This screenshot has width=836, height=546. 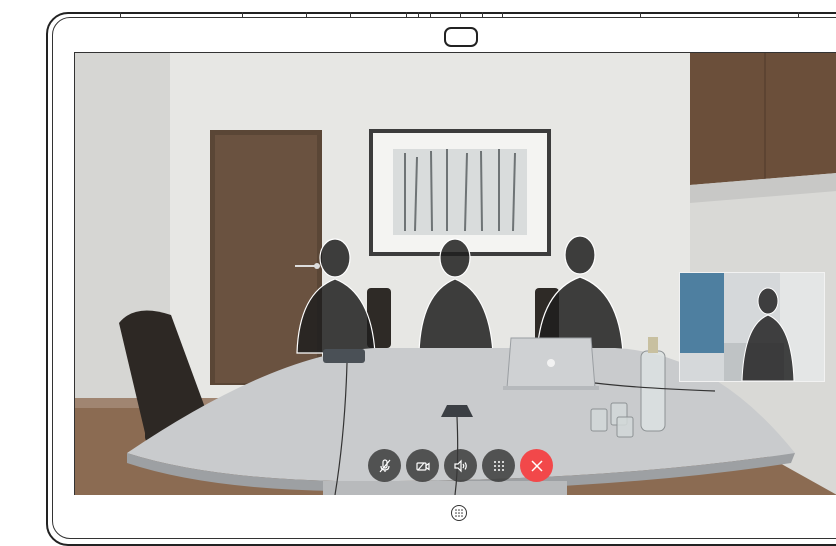 I want to click on home-grid-icon, so click(x=459, y=513).